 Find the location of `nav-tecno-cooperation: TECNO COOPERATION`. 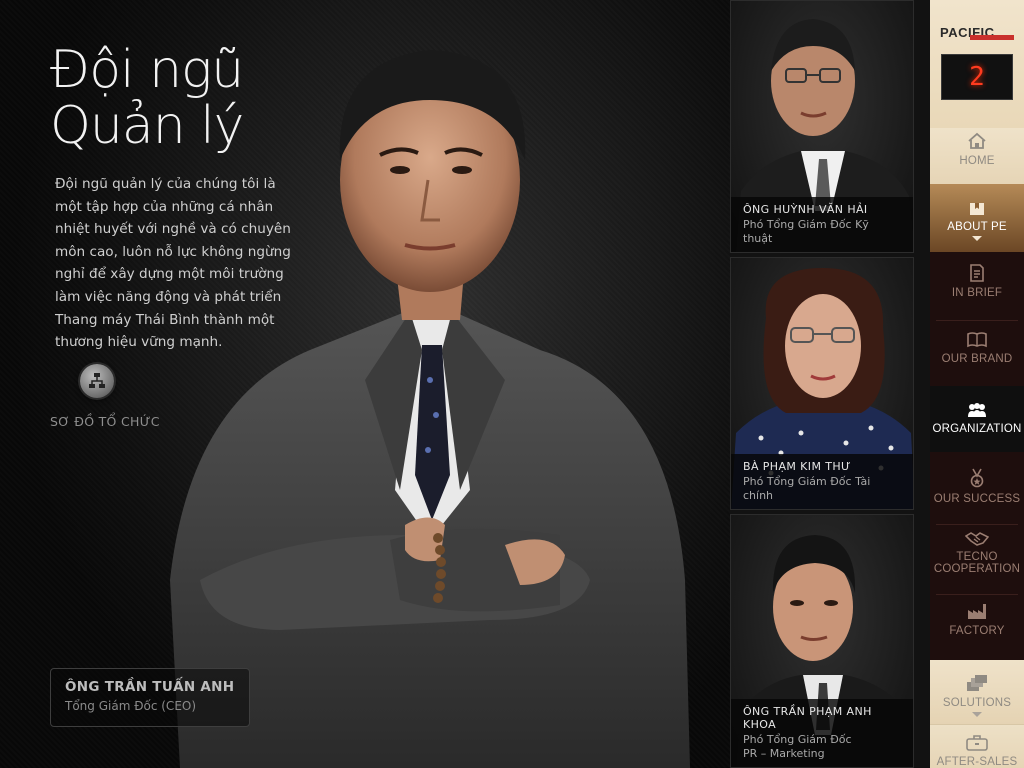

nav-tecno-cooperation: TECNO COOPERATION is located at coordinates (977, 558).